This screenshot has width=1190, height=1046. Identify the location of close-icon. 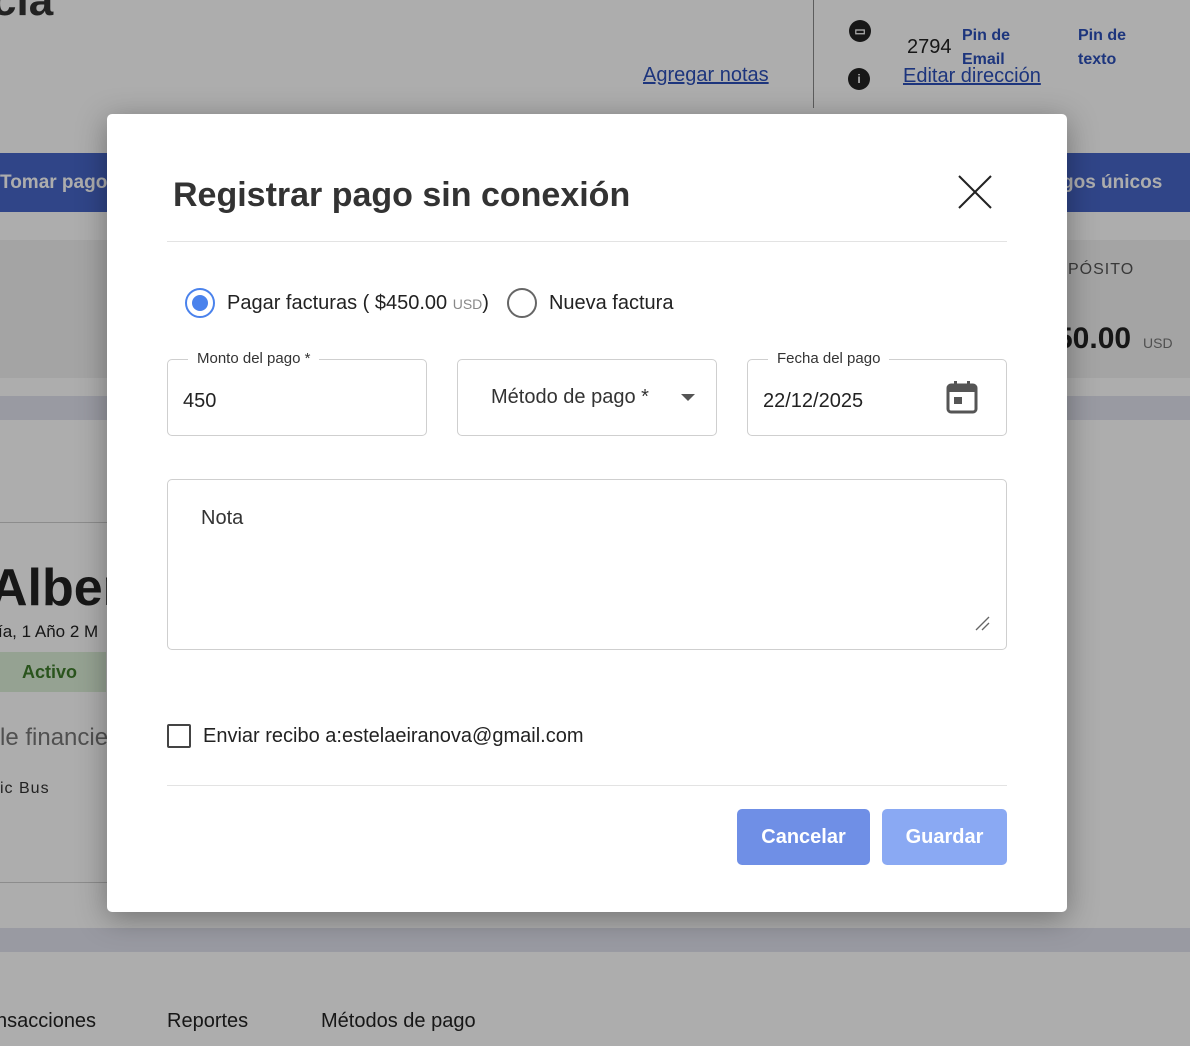
(975, 192).